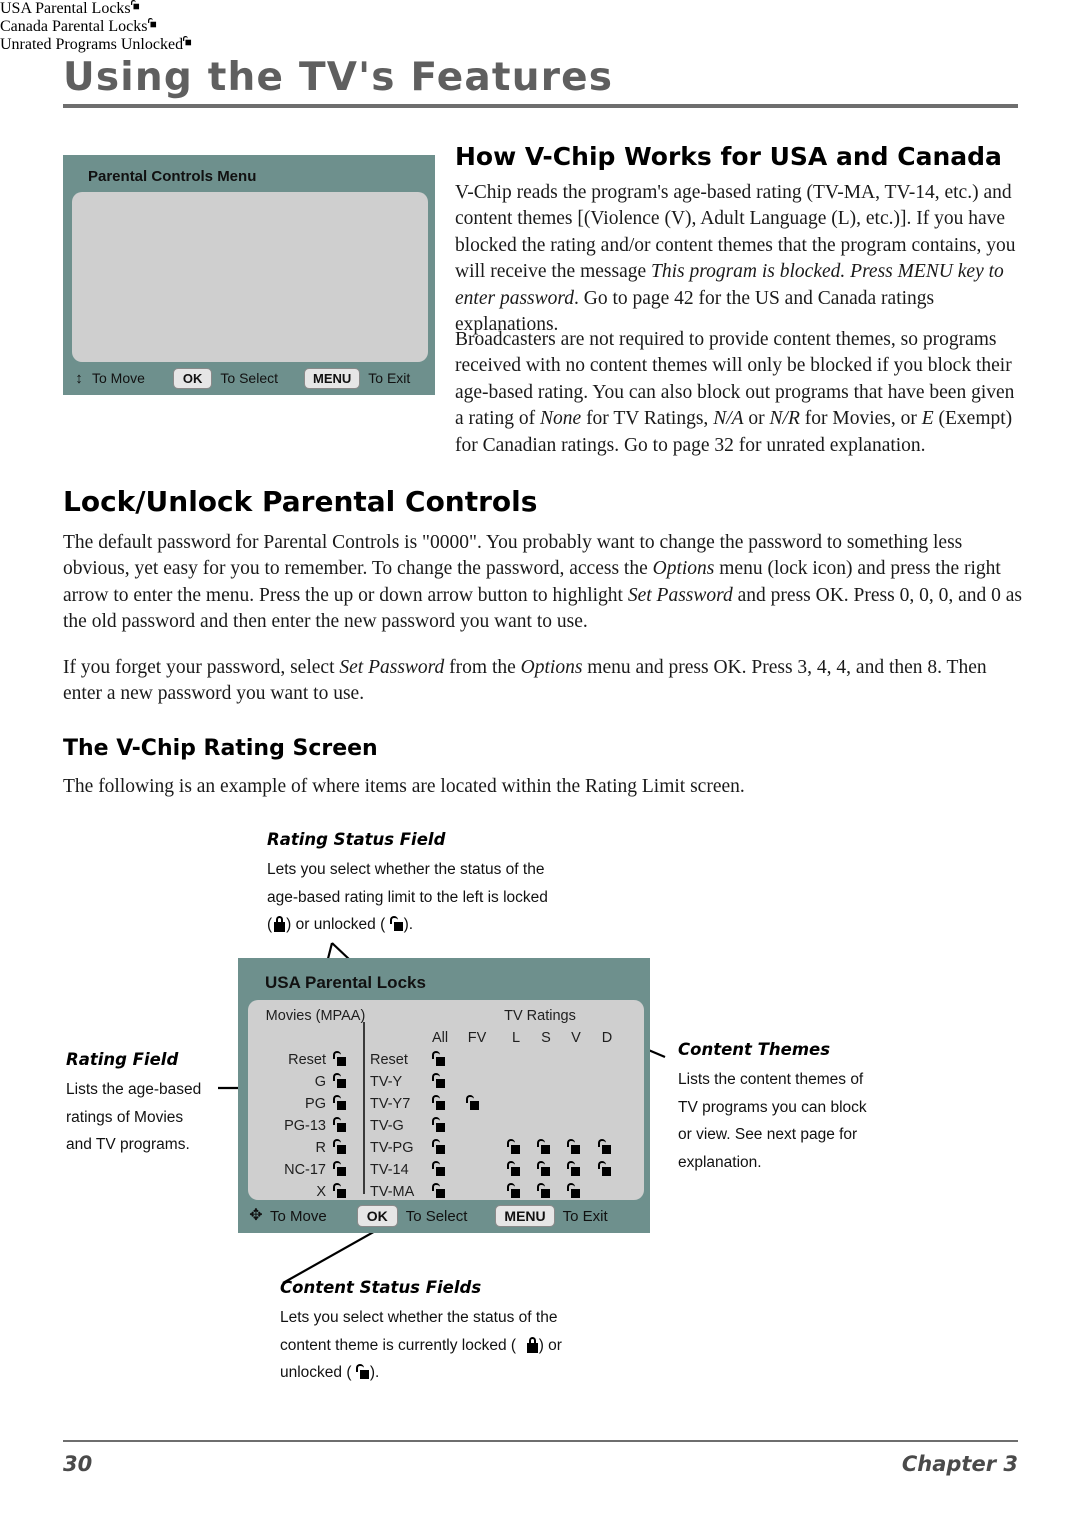  What do you see at coordinates (772, 1107) in the screenshot?
I see `callout-line: TV programs you can block` at bounding box center [772, 1107].